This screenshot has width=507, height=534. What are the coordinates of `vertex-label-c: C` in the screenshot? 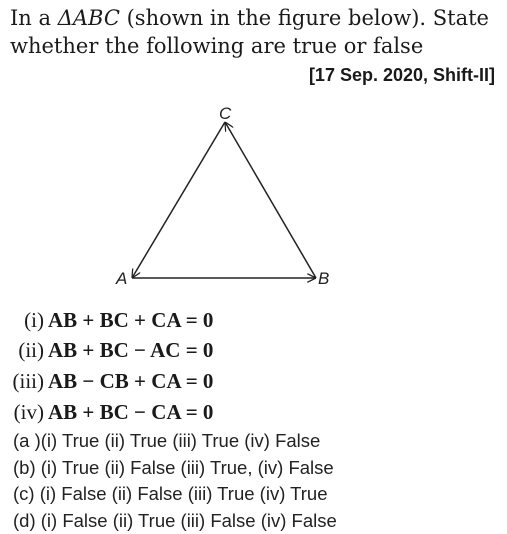 It's located at (225, 113).